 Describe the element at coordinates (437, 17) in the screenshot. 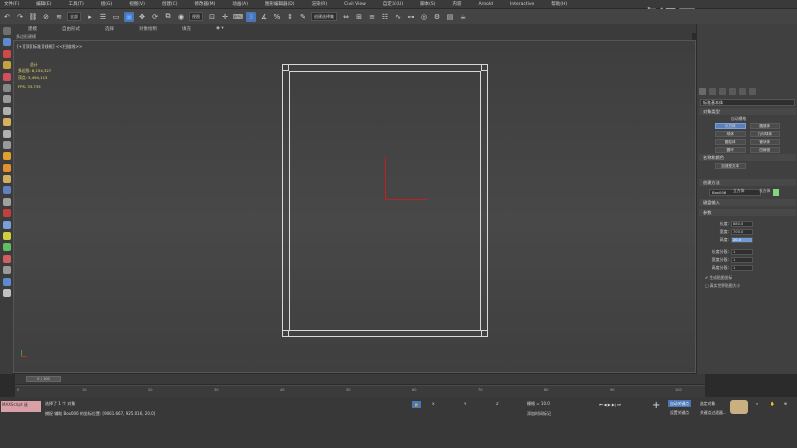

I see `render-setup-icon: ⚙` at that location.